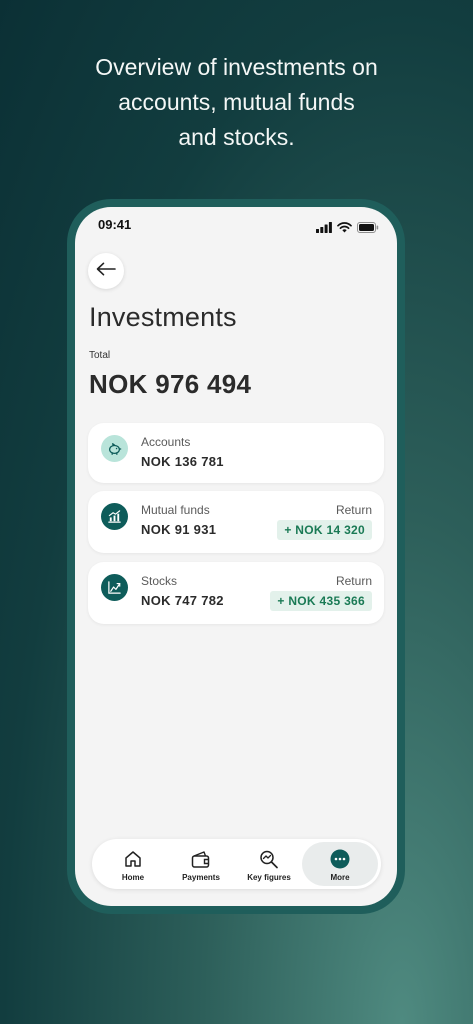  I want to click on arrow-left-icon, so click(106, 271).